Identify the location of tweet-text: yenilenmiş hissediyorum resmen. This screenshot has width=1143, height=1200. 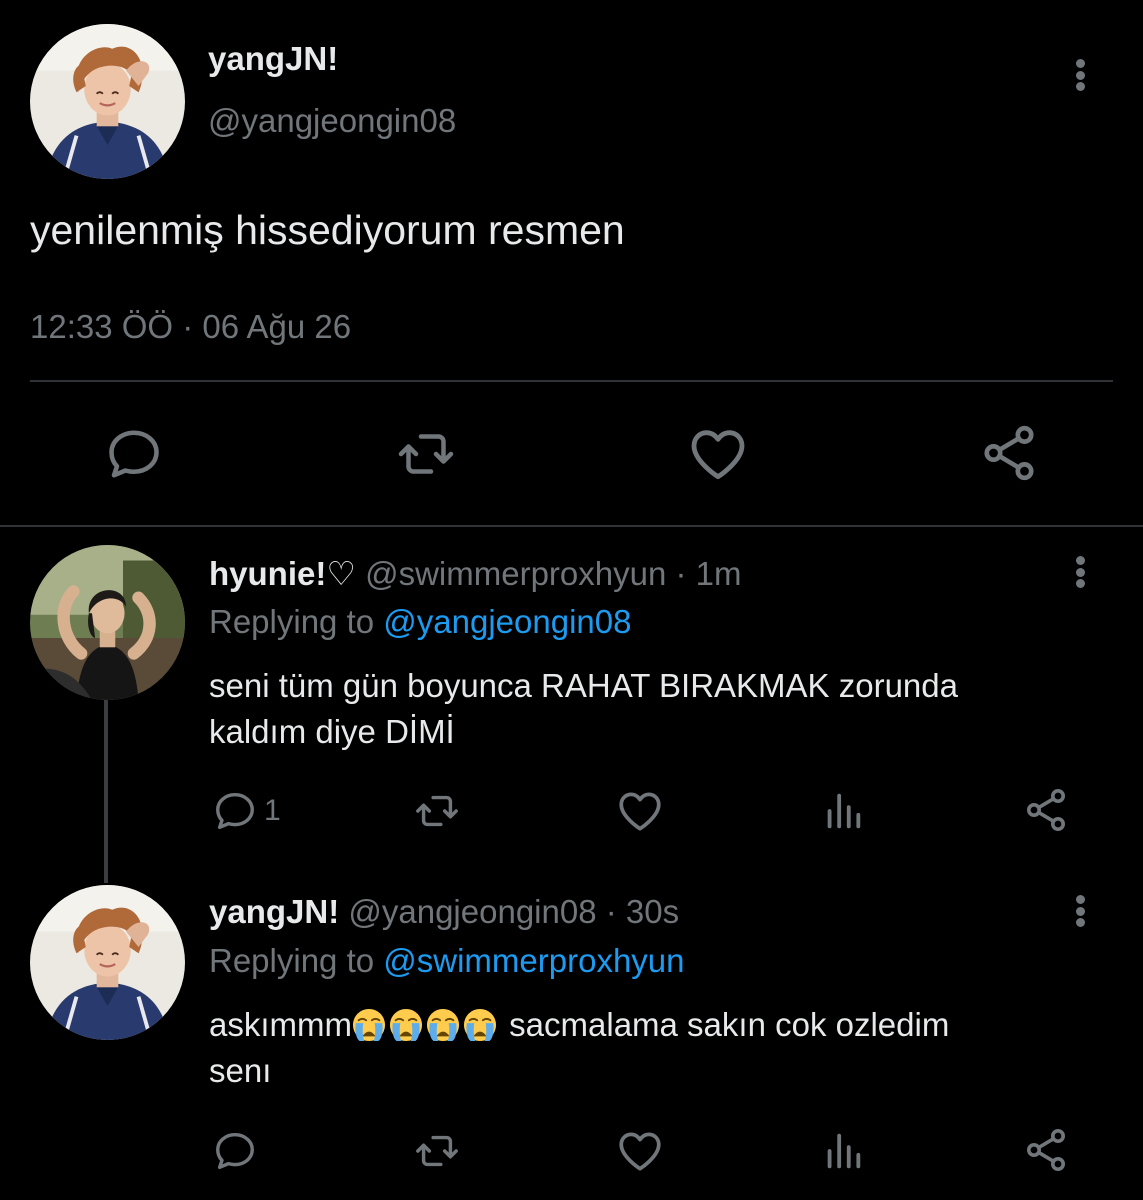
(327, 230).